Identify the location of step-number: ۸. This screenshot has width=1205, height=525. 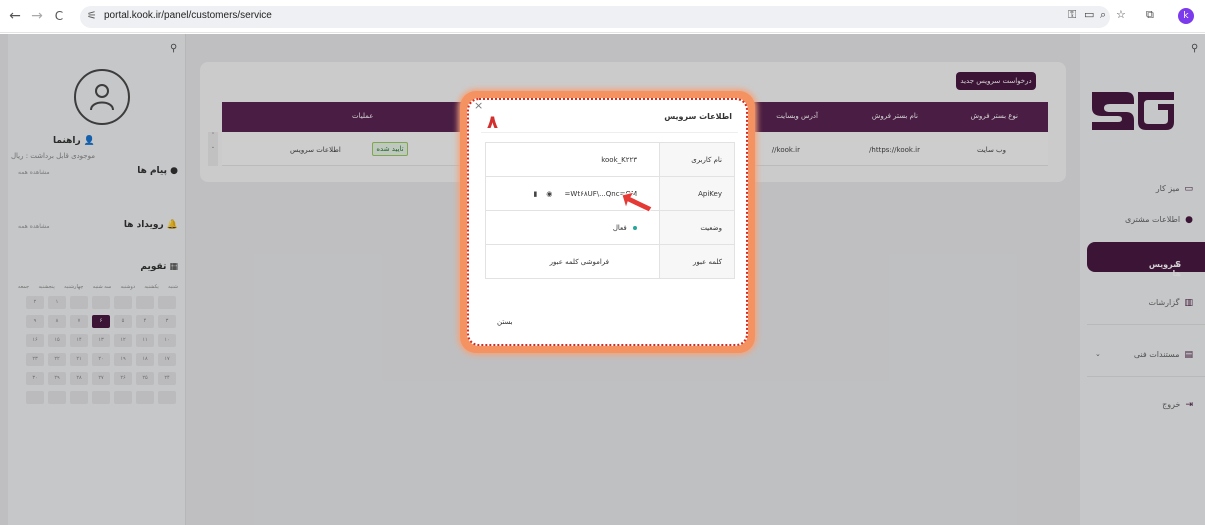
(492, 122).